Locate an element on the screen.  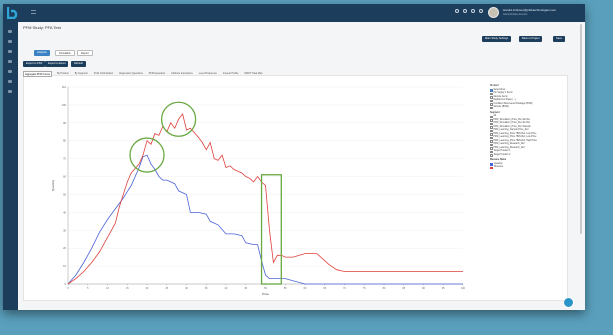
measure-swatch is located at coordinates (491, 164).